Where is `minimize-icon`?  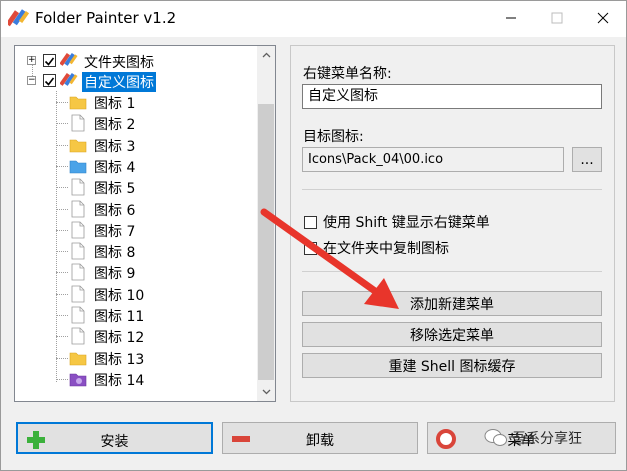 minimize-icon is located at coordinates (511, 18).